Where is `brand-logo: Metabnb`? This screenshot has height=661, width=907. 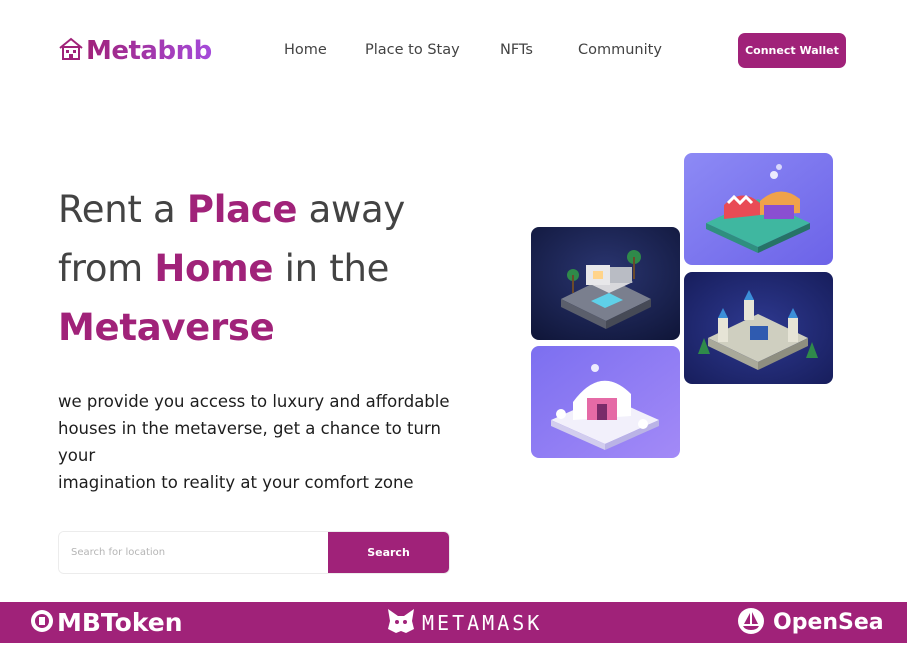 brand-logo: Metabnb is located at coordinates (135, 51).